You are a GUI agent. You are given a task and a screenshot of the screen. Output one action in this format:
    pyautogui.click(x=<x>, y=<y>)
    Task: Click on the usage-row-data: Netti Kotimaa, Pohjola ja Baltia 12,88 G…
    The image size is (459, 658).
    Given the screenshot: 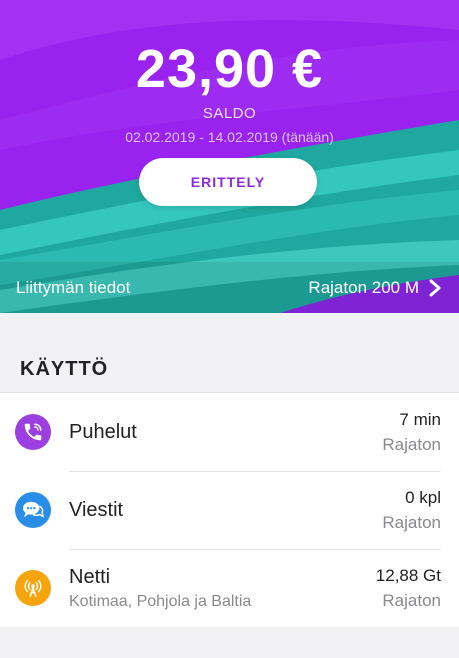 What is the action you would take?
    pyautogui.click(x=229, y=588)
    